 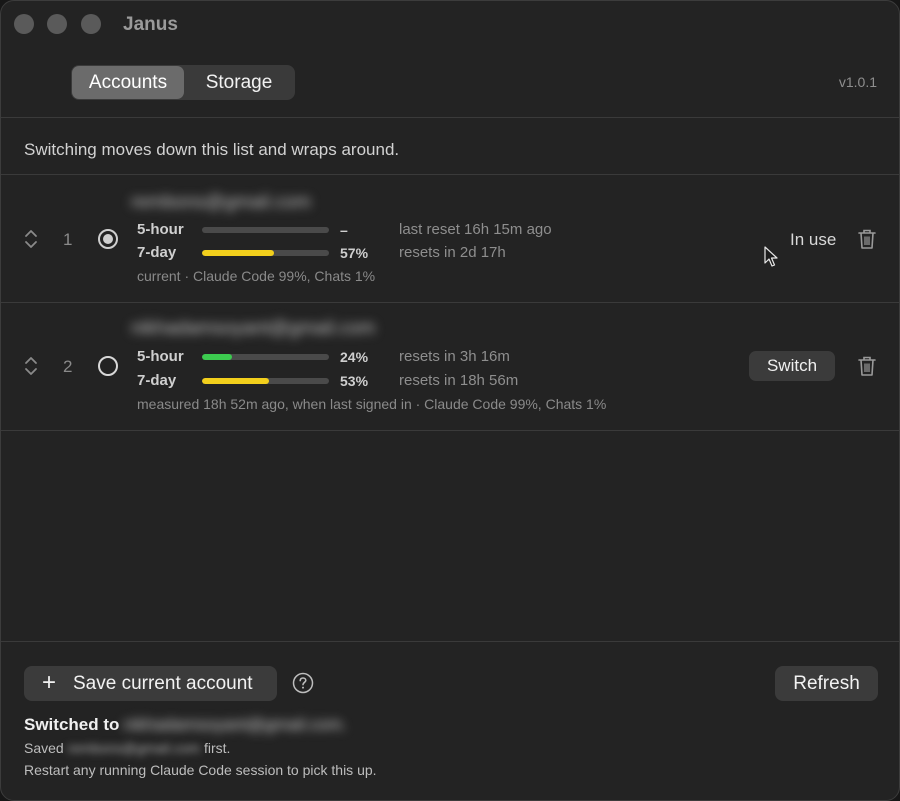 I want to click on save-current-account-button: + Save current account, so click(x=150, y=683).